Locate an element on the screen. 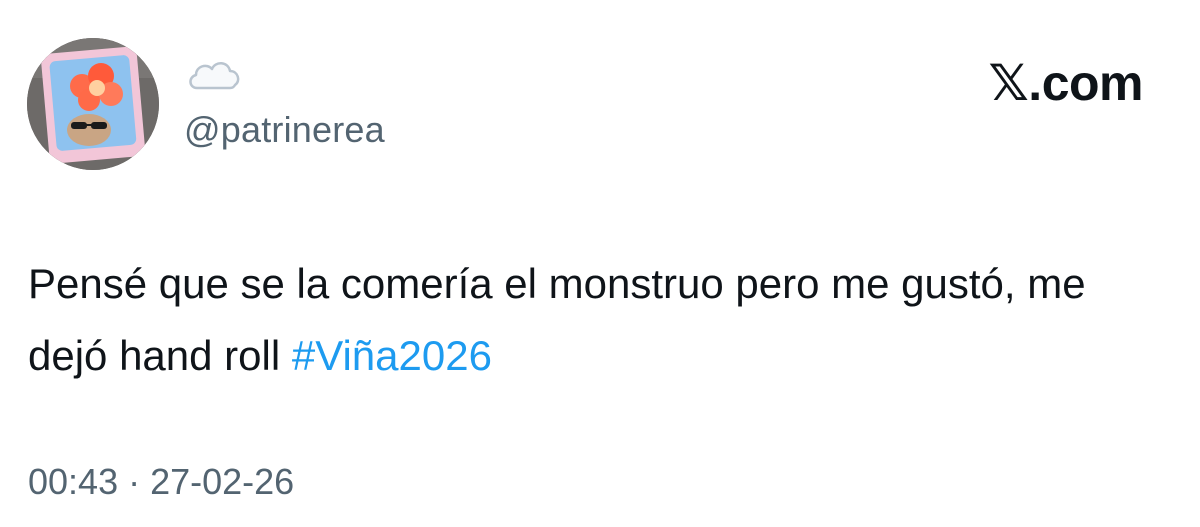  avatar is located at coordinates (93, 104).